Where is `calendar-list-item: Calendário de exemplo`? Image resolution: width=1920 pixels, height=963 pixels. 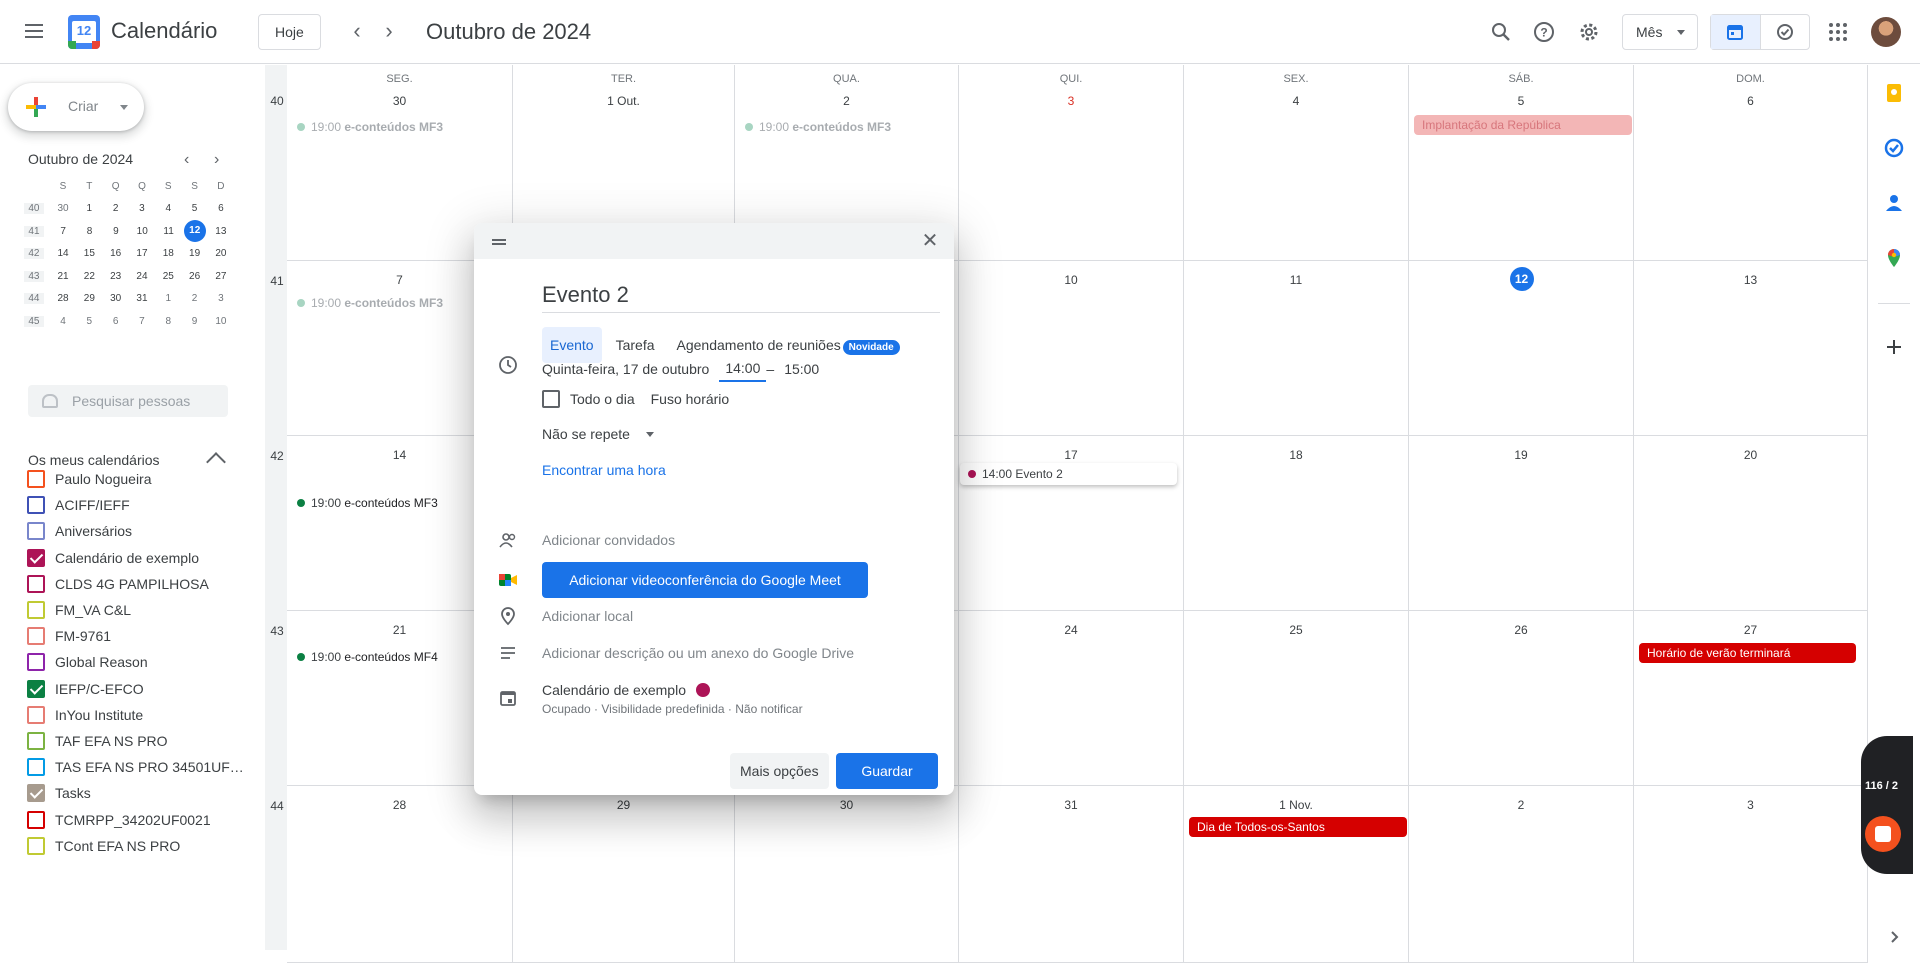 calendar-list-item: Calendário de exemplo is located at coordinates (113, 558).